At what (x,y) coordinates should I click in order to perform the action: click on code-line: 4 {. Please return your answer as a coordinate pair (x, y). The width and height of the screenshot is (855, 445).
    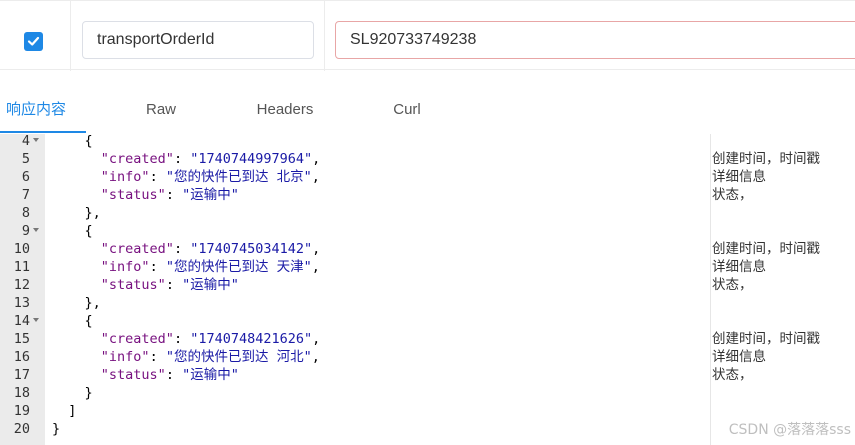
    Looking at the image, I should click on (427, 142).